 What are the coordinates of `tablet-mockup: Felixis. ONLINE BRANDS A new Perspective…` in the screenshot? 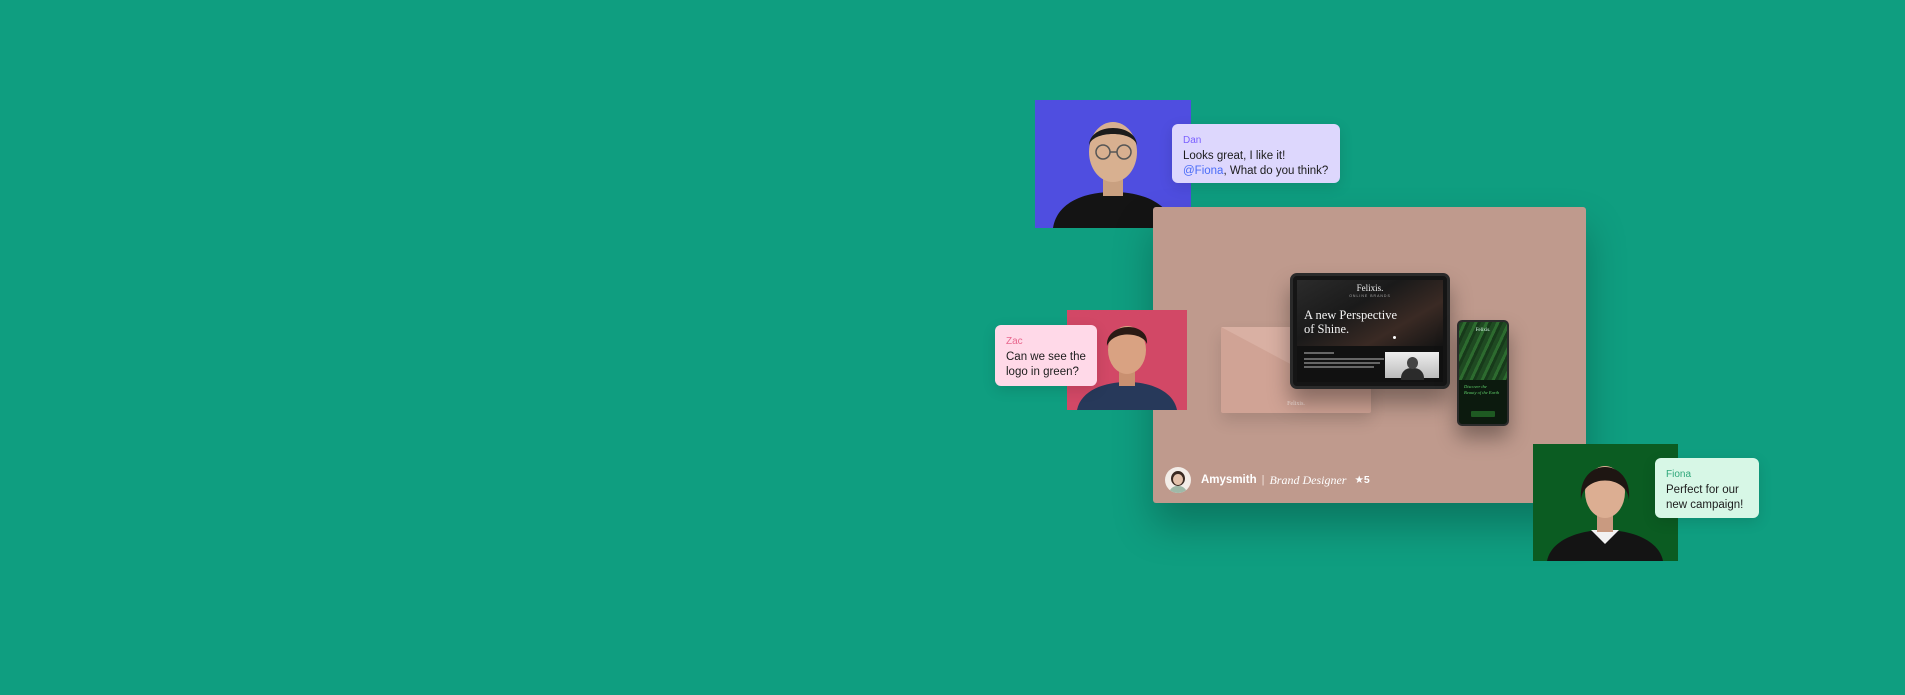 It's located at (1370, 331).